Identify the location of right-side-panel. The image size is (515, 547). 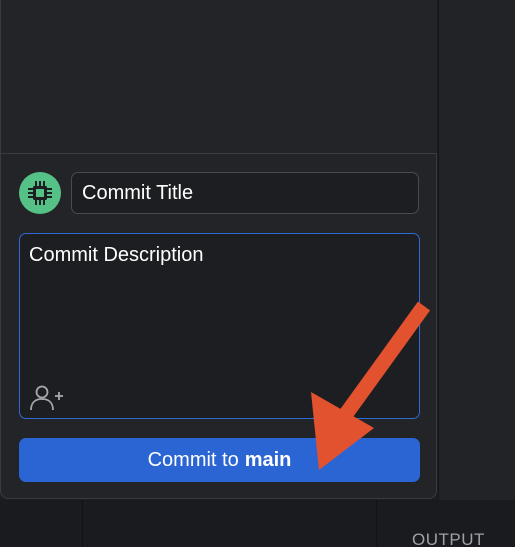
(476, 250).